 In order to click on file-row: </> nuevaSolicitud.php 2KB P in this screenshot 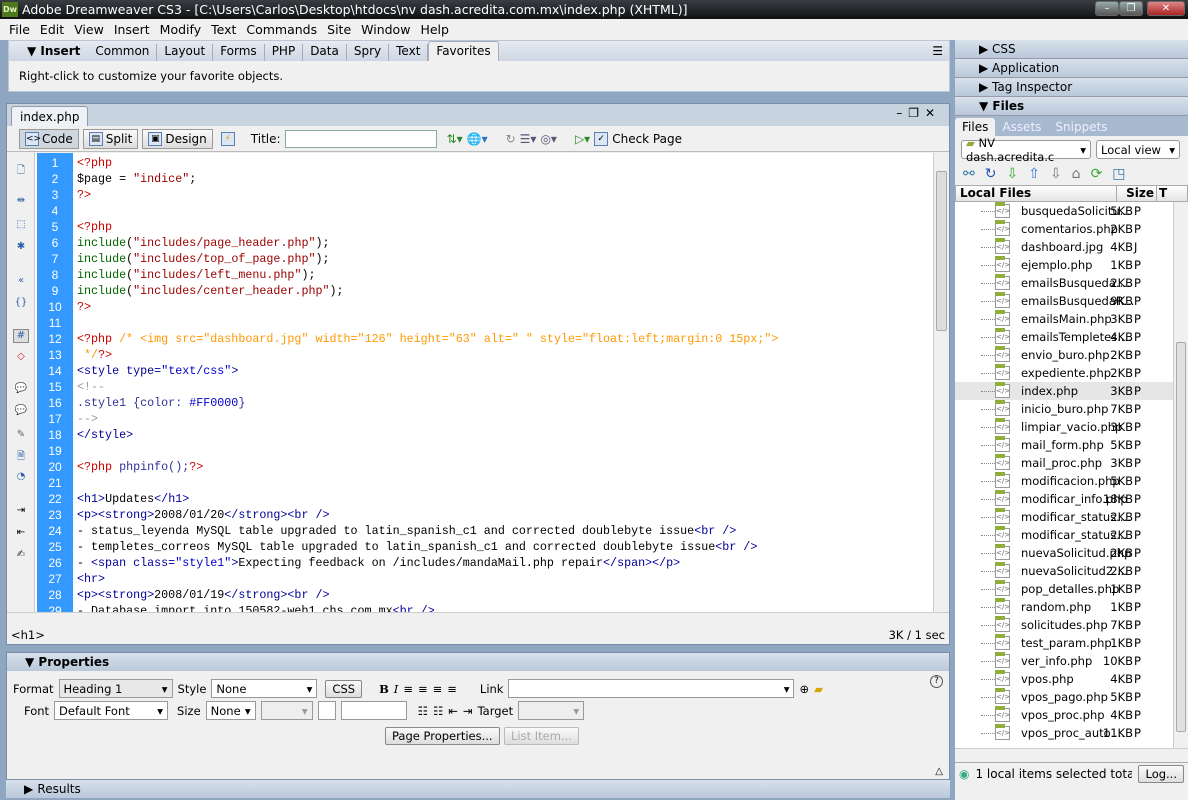, I will do `click(1071, 553)`.